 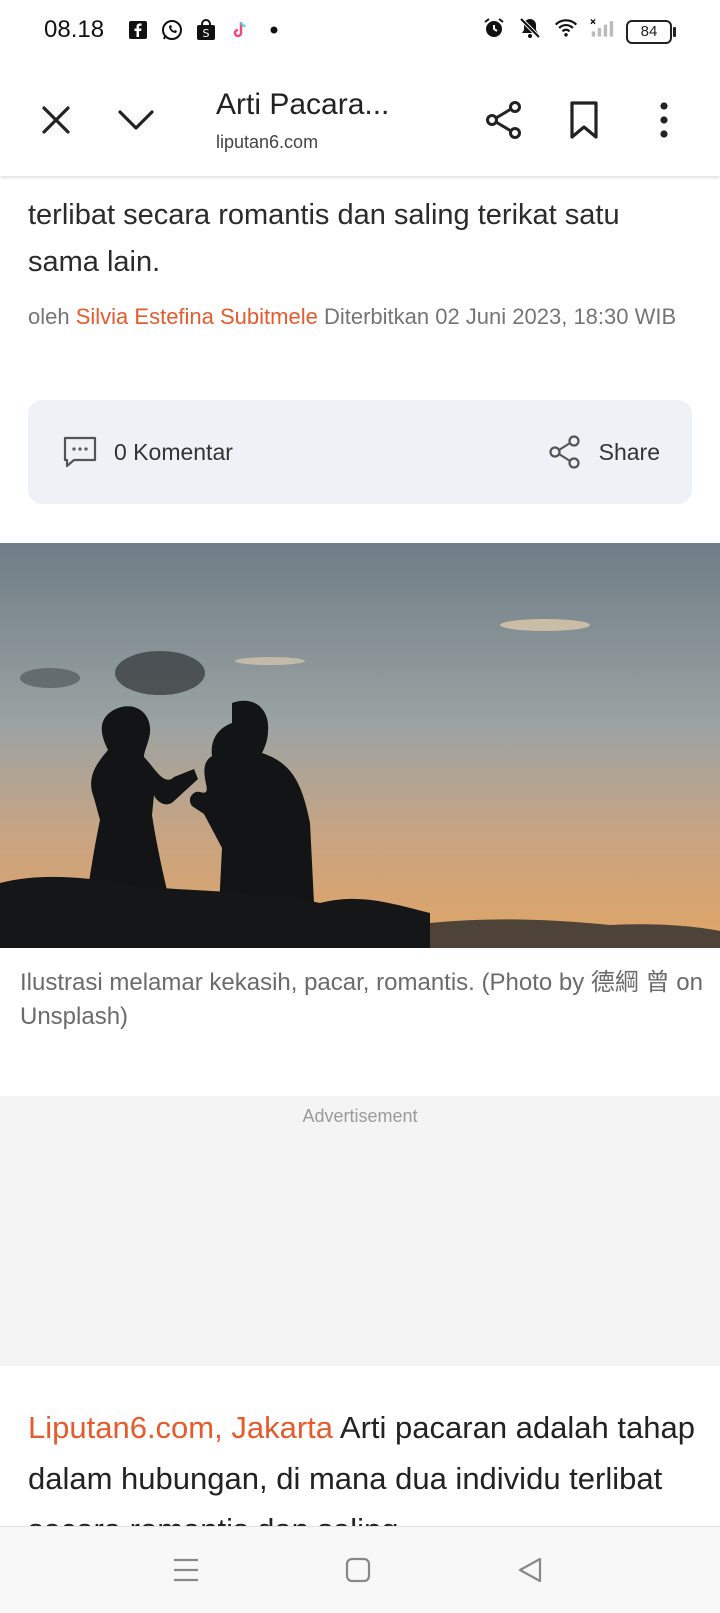 I want to click on menu-icon, so click(x=186, y=1570).